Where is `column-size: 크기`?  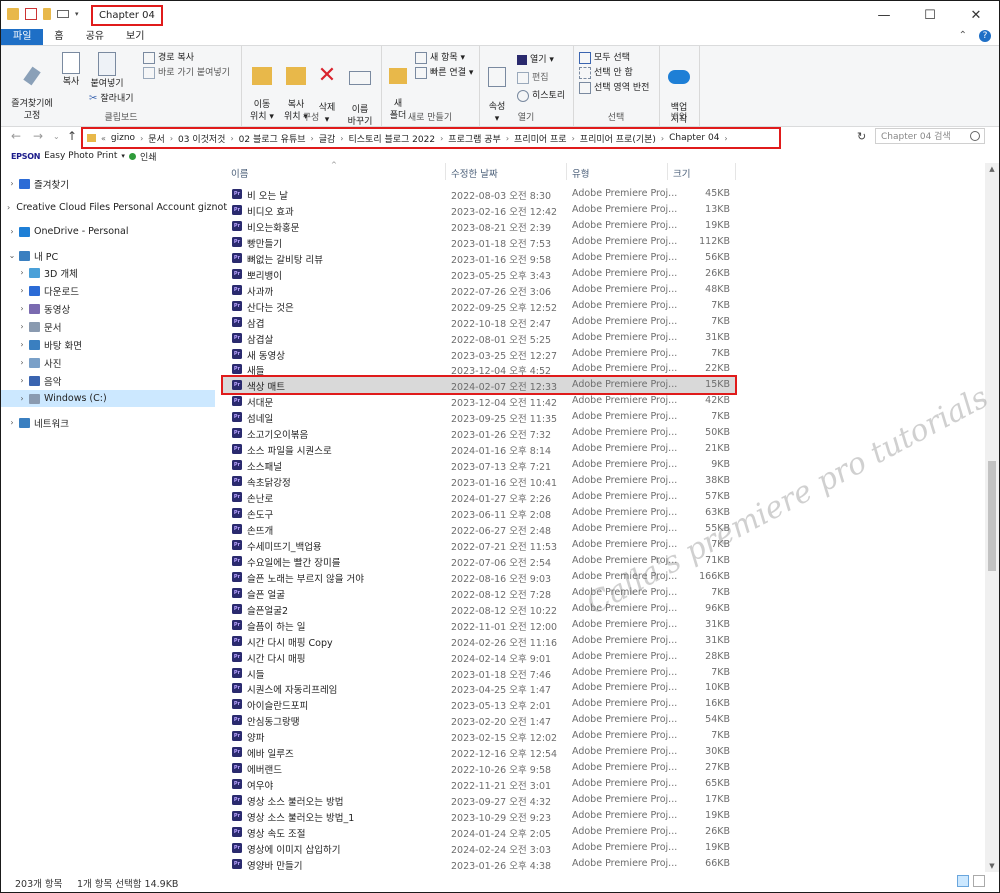
column-size: 크기 is located at coordinates (681, 173).